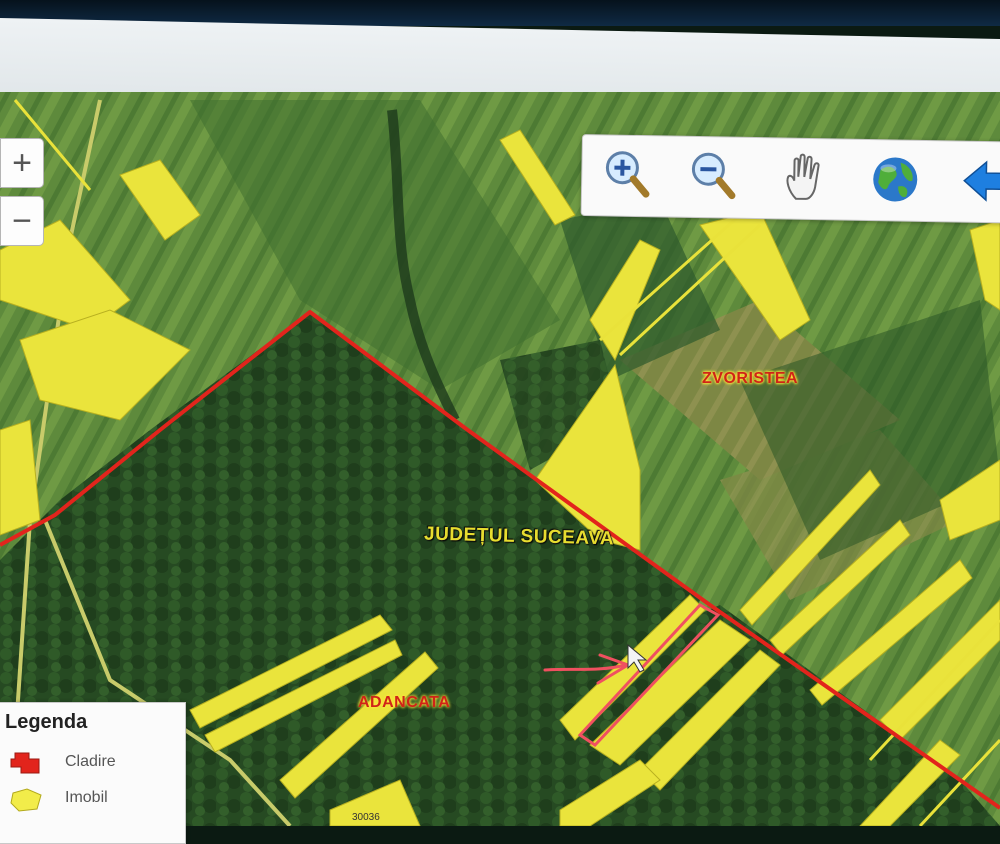 The height and width of the screenshot is (844, 1000). Describe the element at coordinates (90, 762) in the screenshot. I see `legend-item-label: Cladire` at that location.